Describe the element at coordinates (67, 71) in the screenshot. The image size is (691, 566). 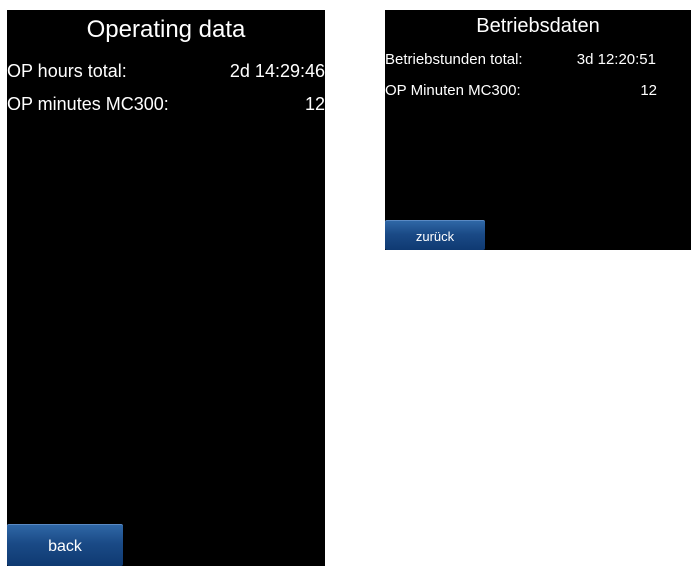
I see `op-hours-total-label: OP hours total:` at that location.